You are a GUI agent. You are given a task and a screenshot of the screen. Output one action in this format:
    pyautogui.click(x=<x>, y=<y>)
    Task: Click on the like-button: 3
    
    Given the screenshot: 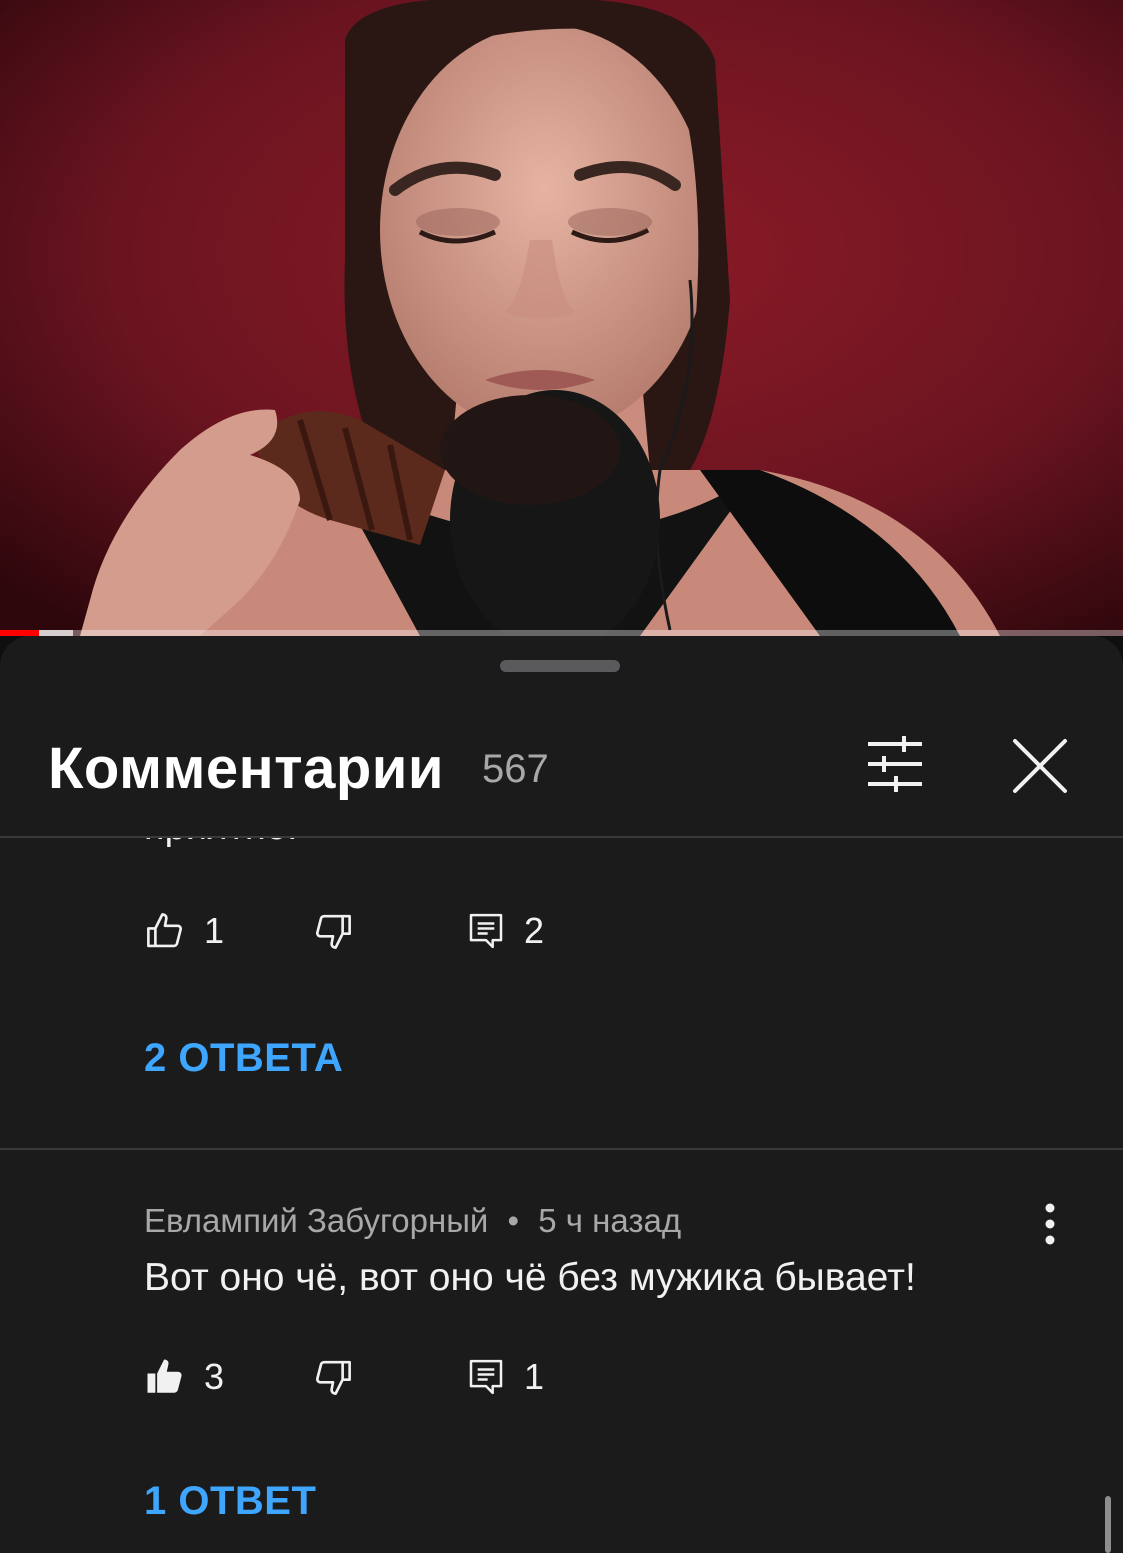 What is the action you would take?
    pyautogui.click(x=184, y=1377)
    